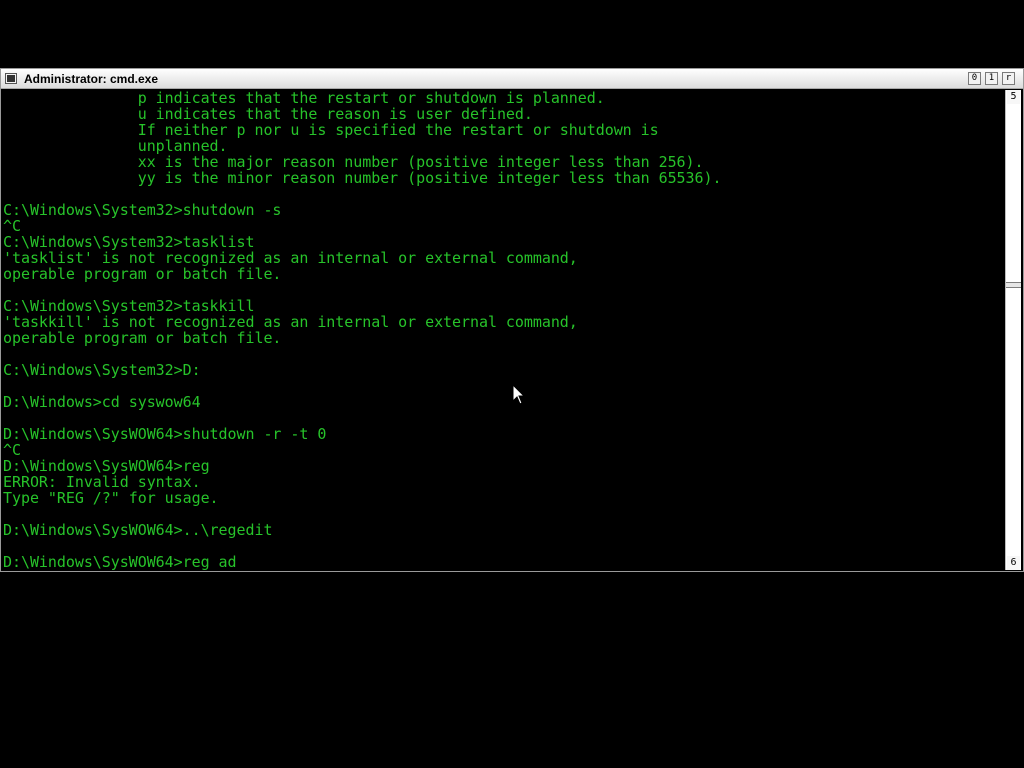  Describe the element at coordinates (102, 482) in the screenshot. I see `console-line: ERROR: Invalid syntax.` at that location.